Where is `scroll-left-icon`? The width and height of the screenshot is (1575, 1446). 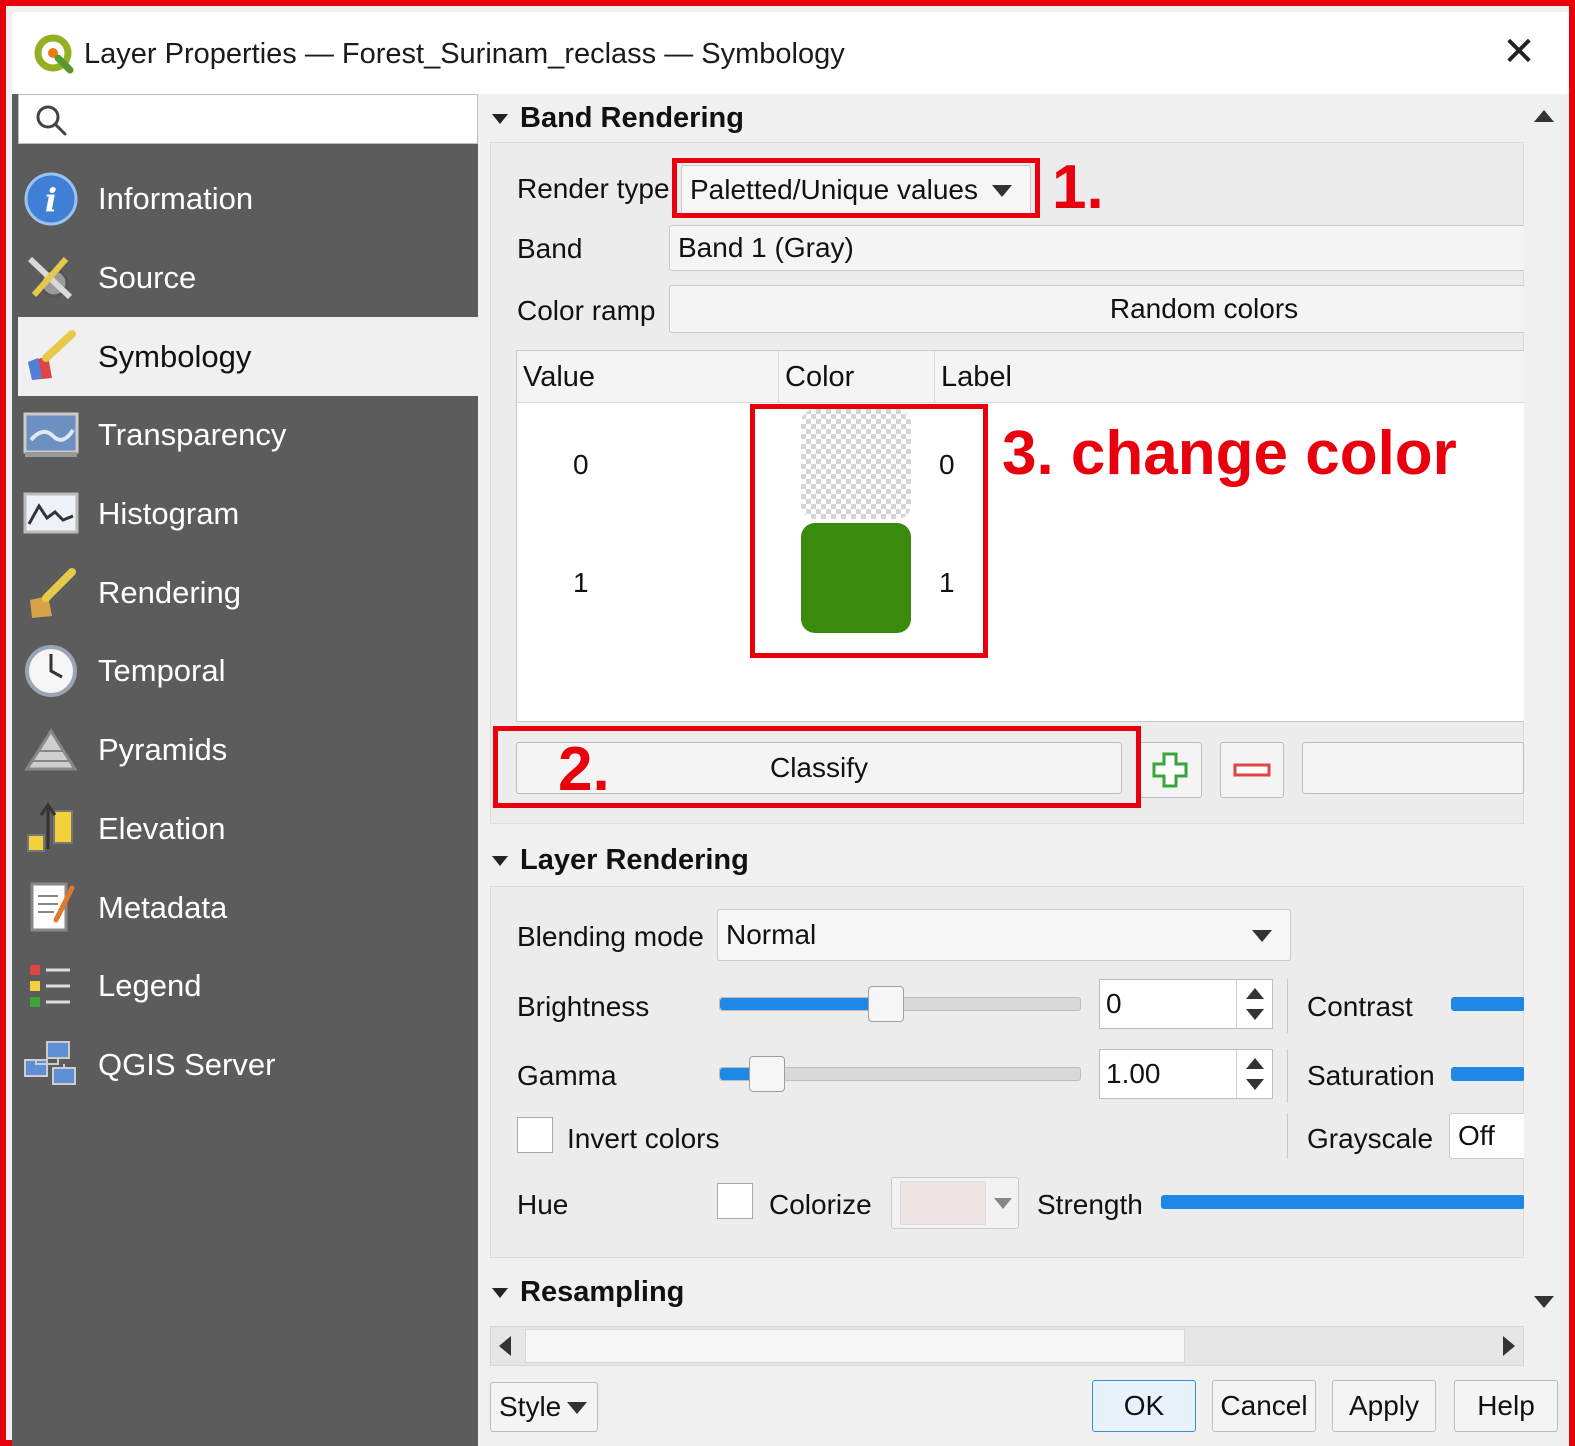 scroll-left-icon is located at coordinates (505, 1346).